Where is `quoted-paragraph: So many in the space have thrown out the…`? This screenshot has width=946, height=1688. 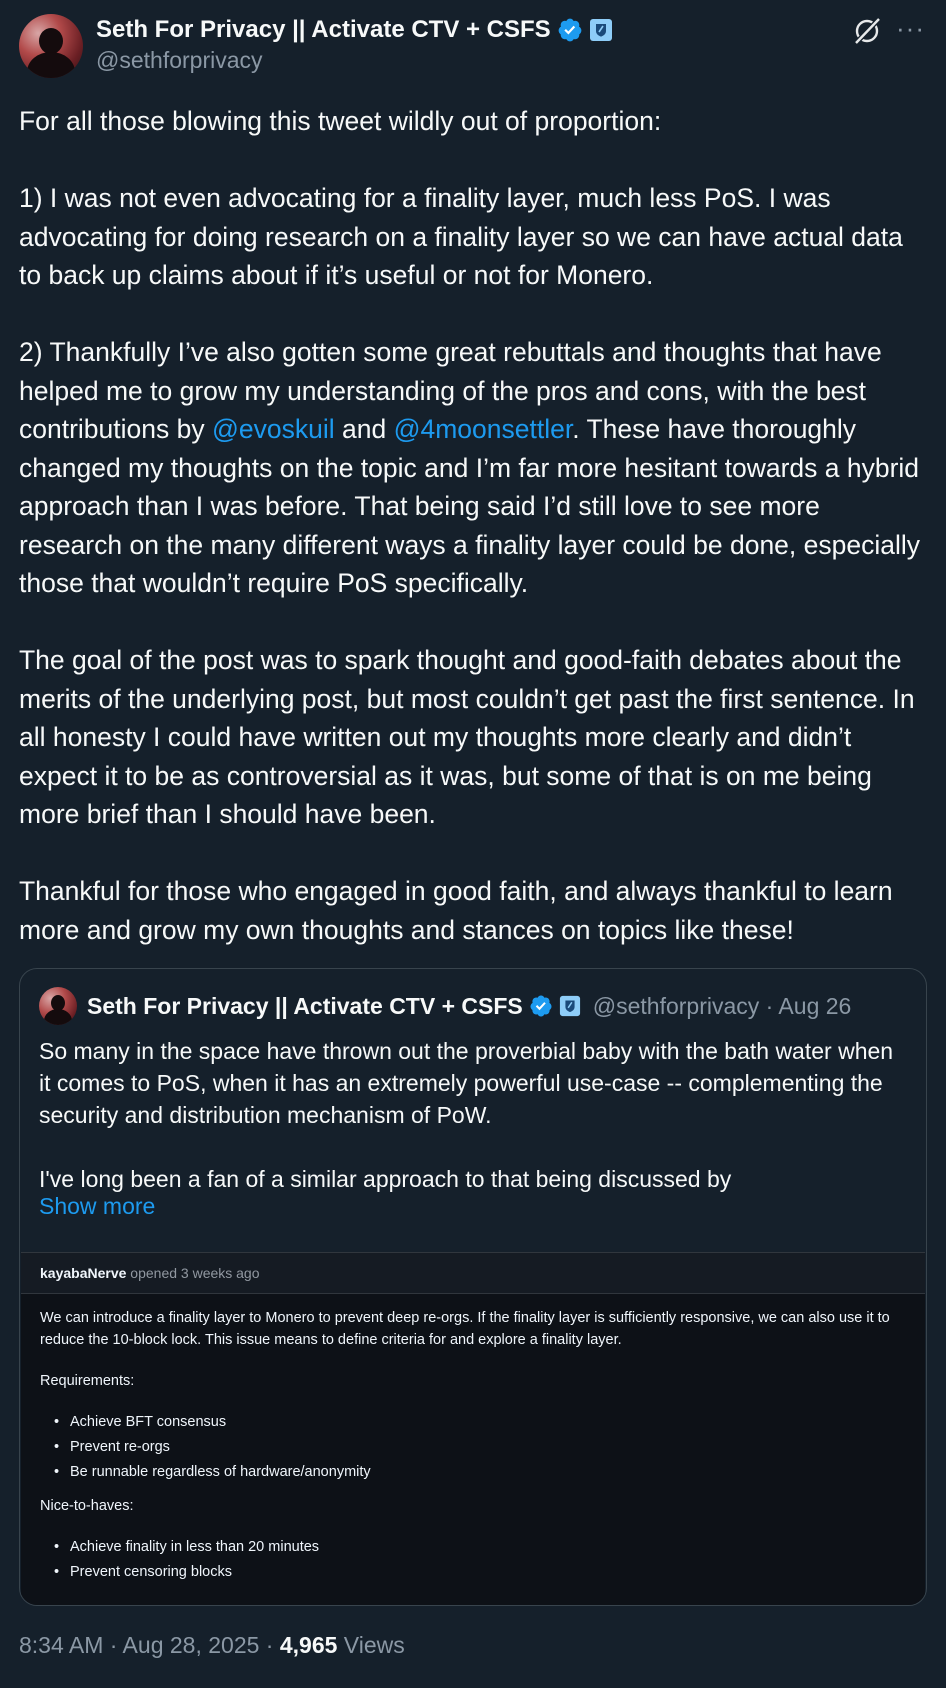 quoted-paragraph: So many in the space have thrown out the… is located at coordinates (469, 1083).